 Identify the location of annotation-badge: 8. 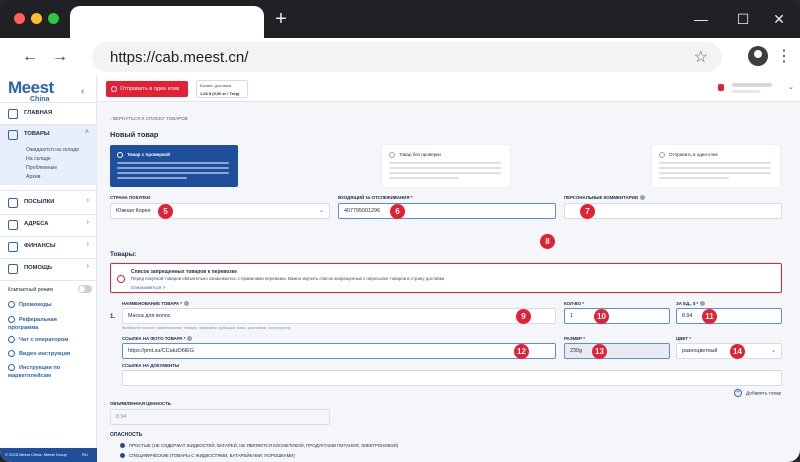
(547, 241).